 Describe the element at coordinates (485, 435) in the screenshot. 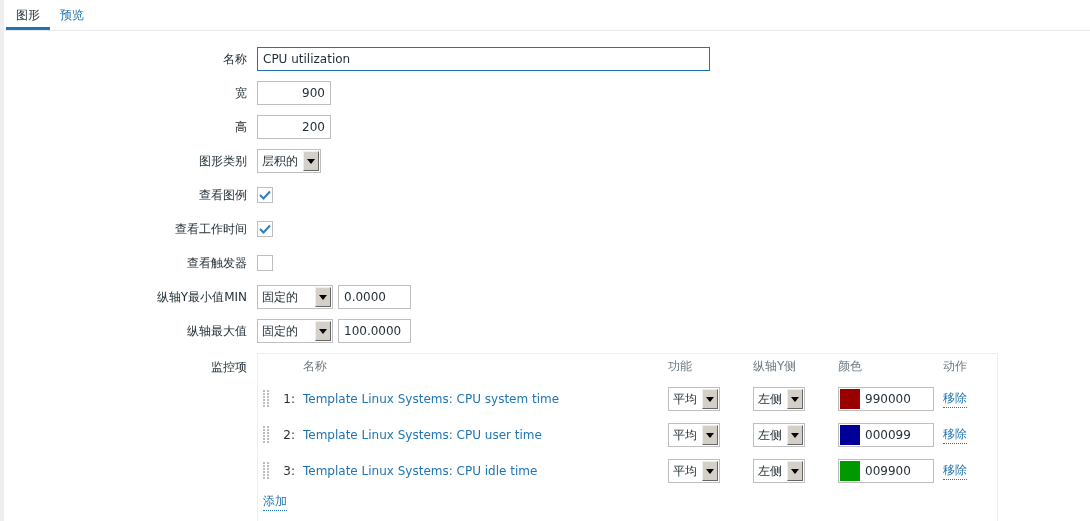

I see `item-link: Template Linux Systems: CPU user time` at that location.